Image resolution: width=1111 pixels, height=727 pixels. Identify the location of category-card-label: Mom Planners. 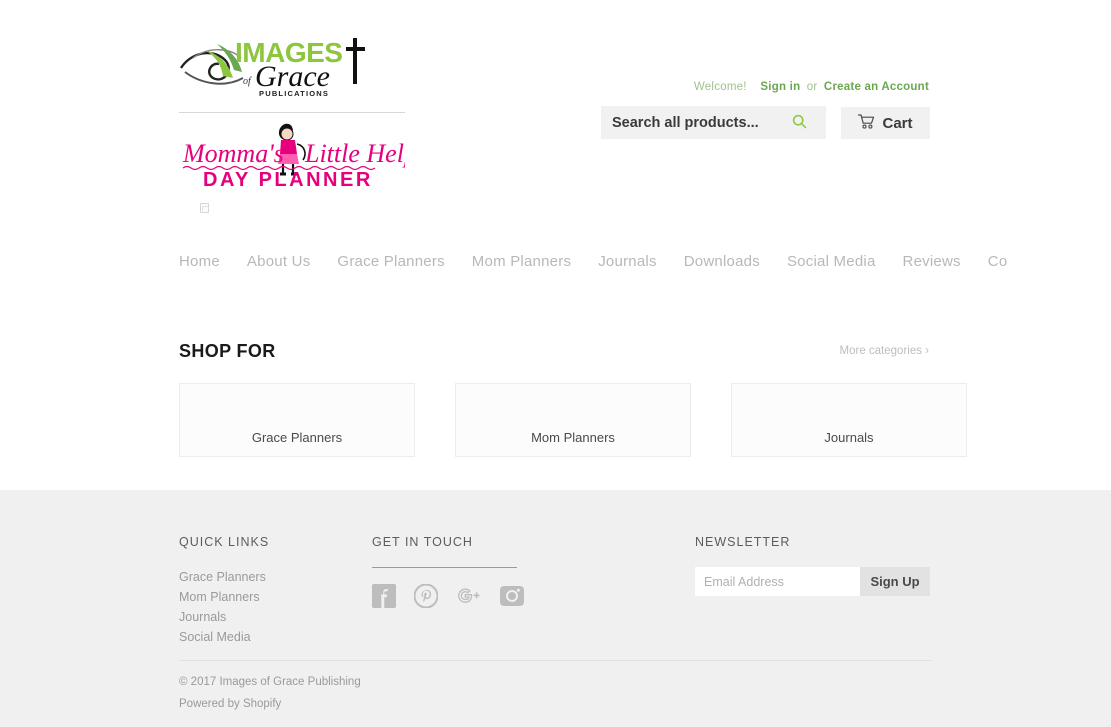
(573, 437).